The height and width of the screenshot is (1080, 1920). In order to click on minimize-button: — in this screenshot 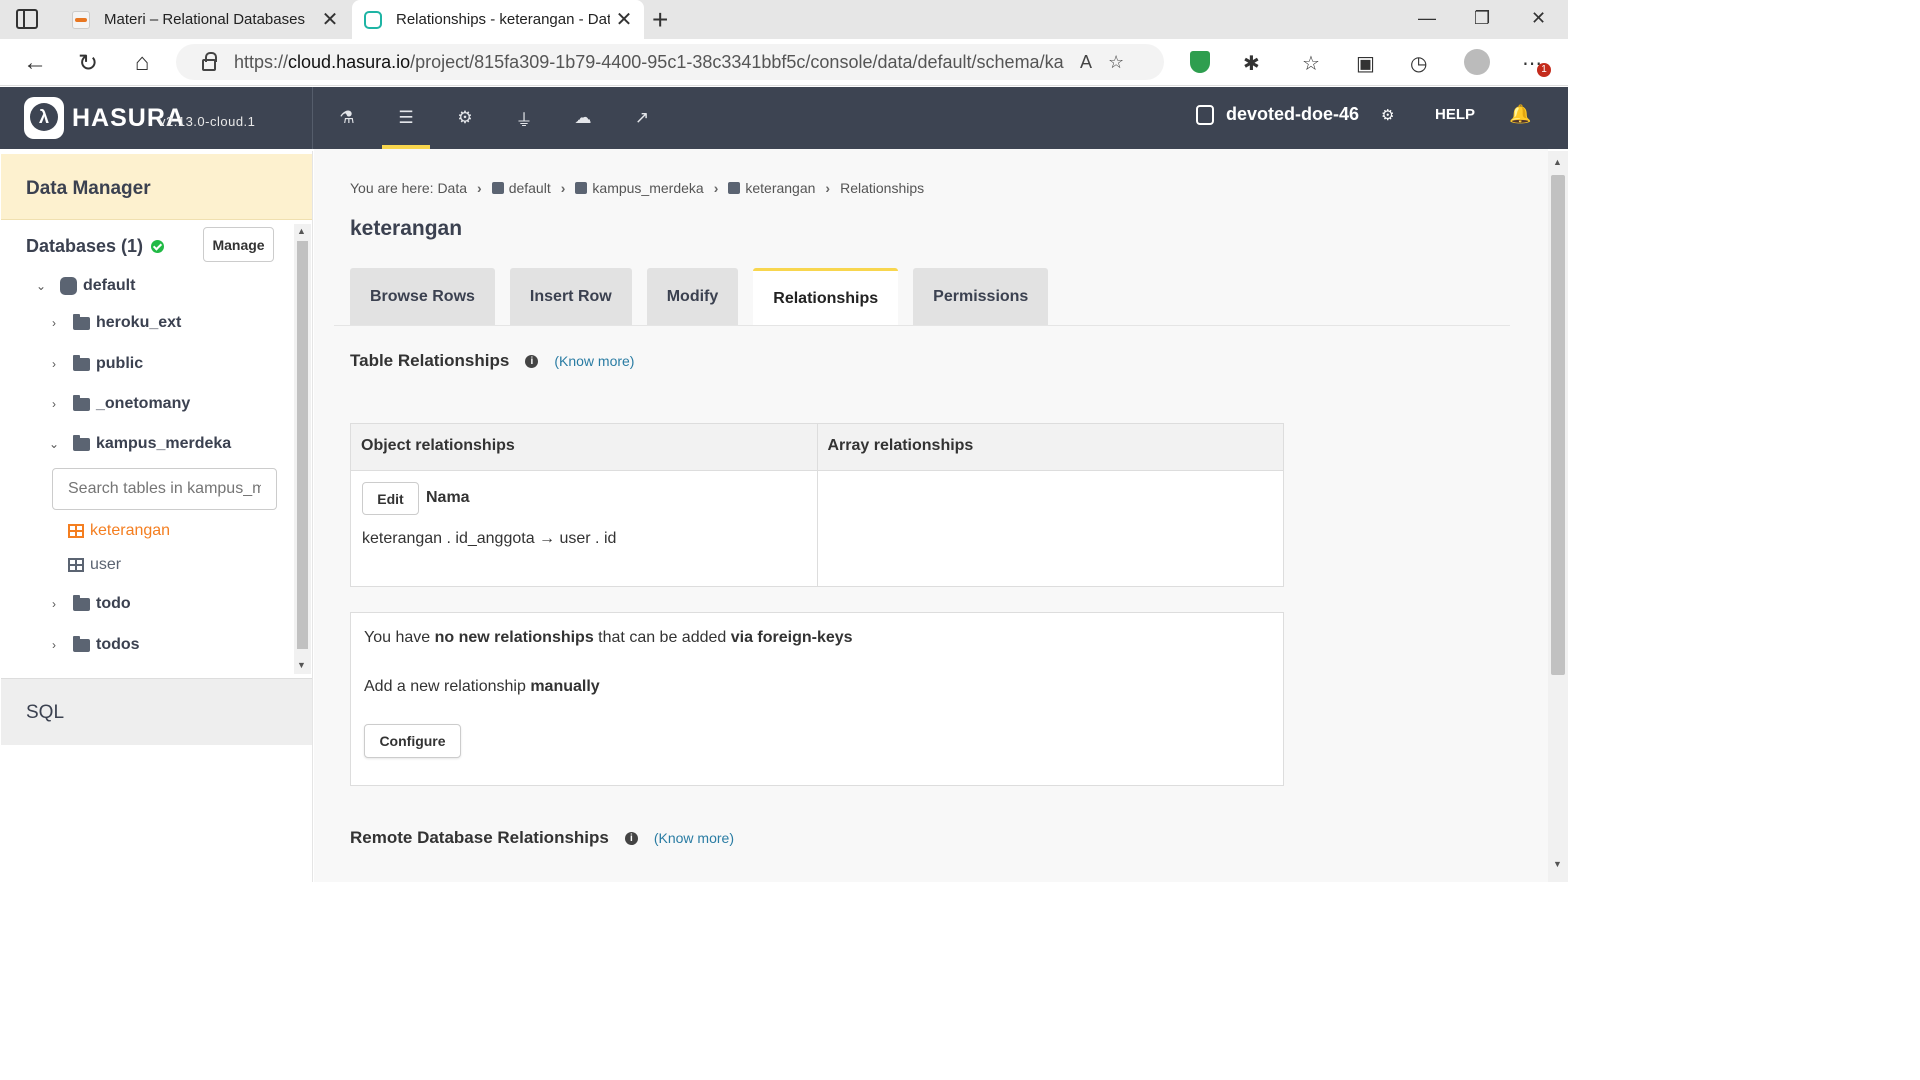, I will do `click(1427, 18)`.